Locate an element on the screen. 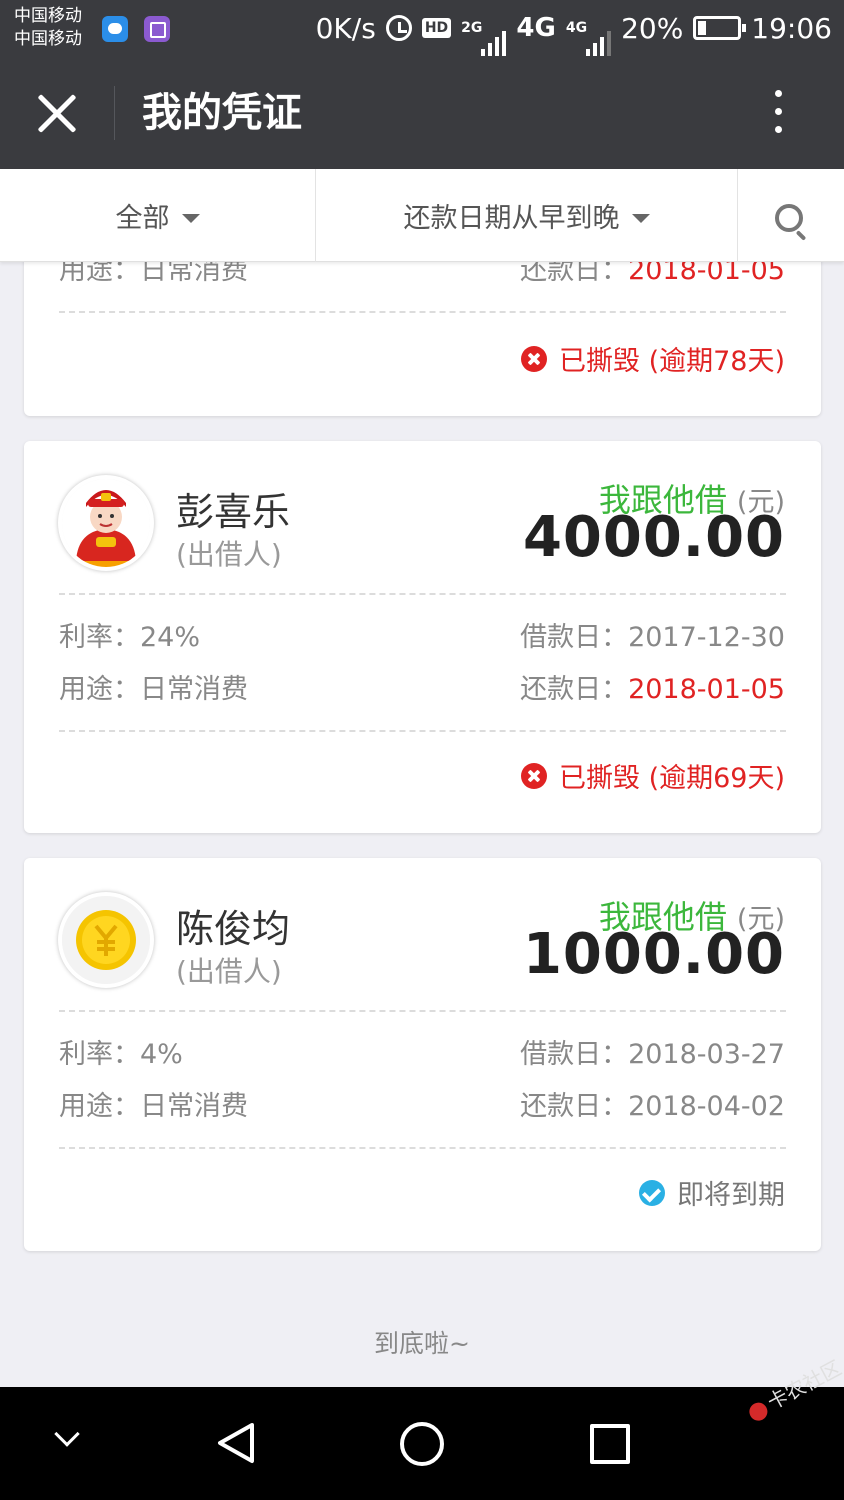 This screenshot has height=1500, width=844. sort-label: 还款日期从早到晚 is located at coordinates (511, 218).